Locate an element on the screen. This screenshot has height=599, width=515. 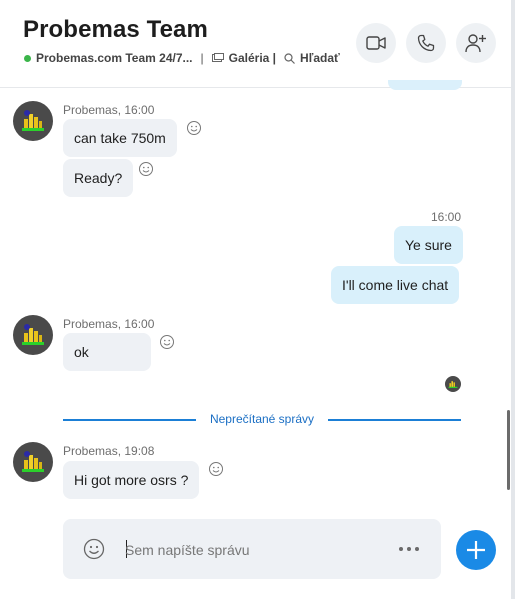
video-call-button is located at coordinates (376, 43).